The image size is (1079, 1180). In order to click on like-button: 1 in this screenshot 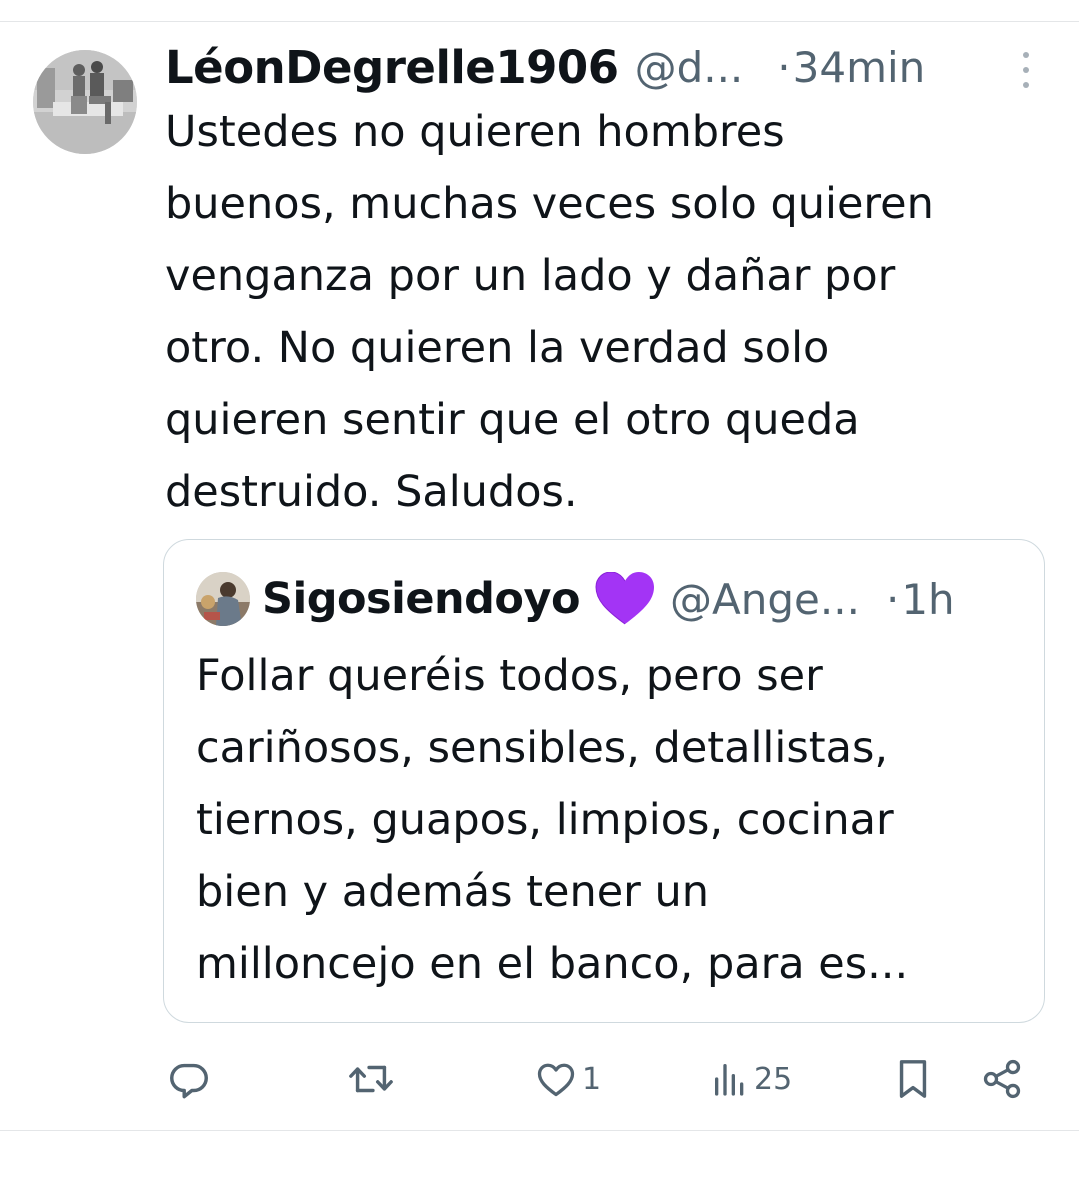, I will do `click(567, 1079)`.